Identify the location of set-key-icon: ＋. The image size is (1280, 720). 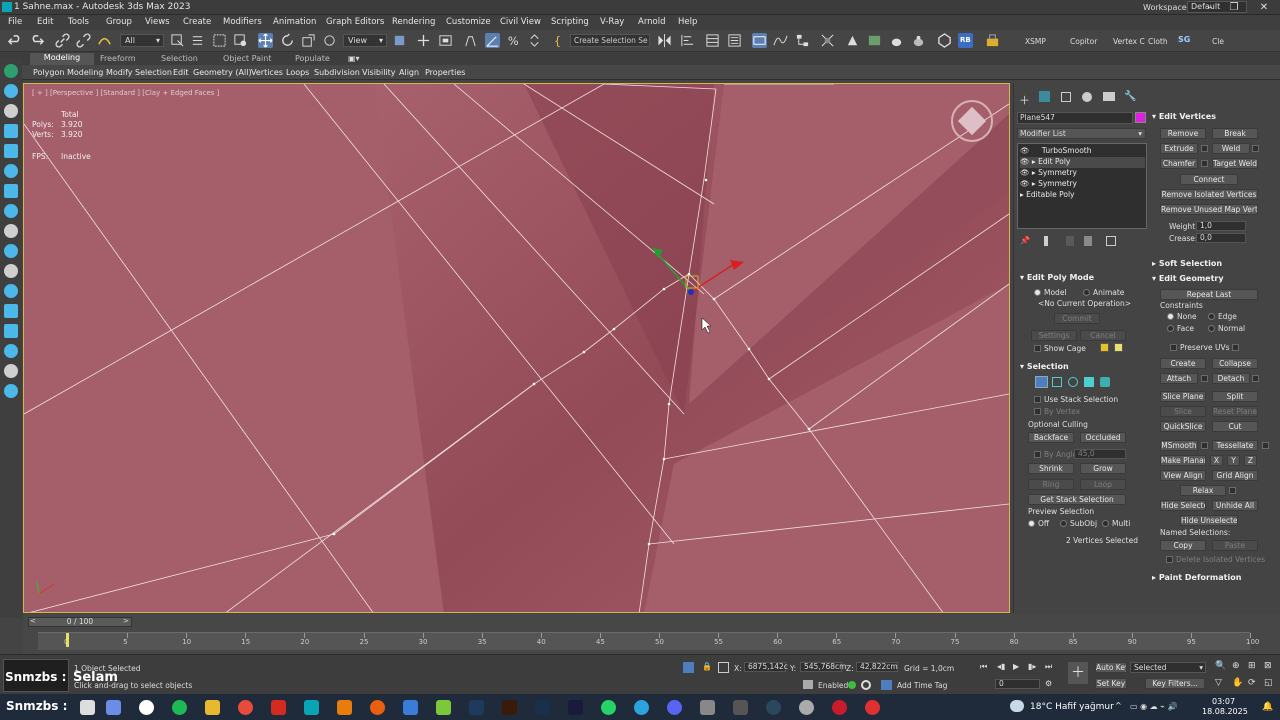
(1078, 673).